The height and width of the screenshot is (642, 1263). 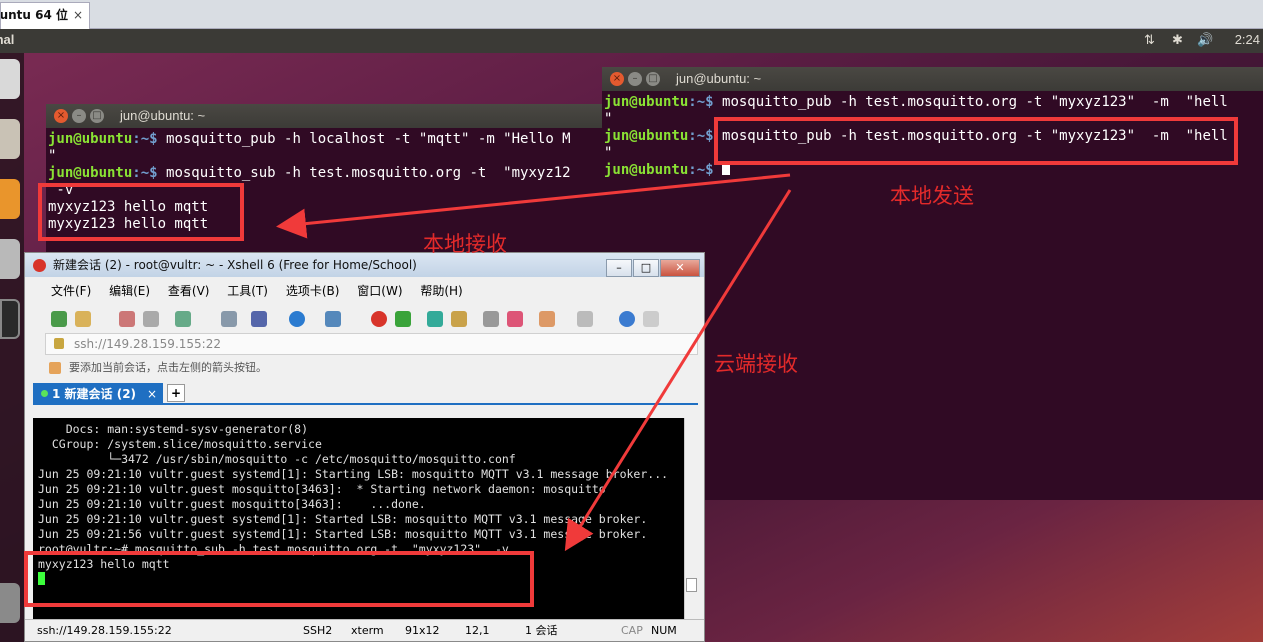 What do you see at coordinates (45, 15) in the screenshot?
I see `vm-tab-ubuntu: buntu 64 位 ×` at bounding box center [45, 15].